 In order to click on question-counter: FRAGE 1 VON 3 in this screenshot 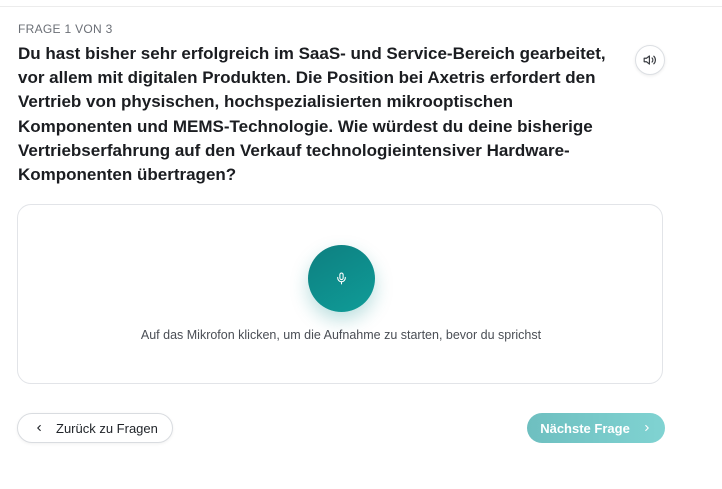, I will do `click(65, 29)`.